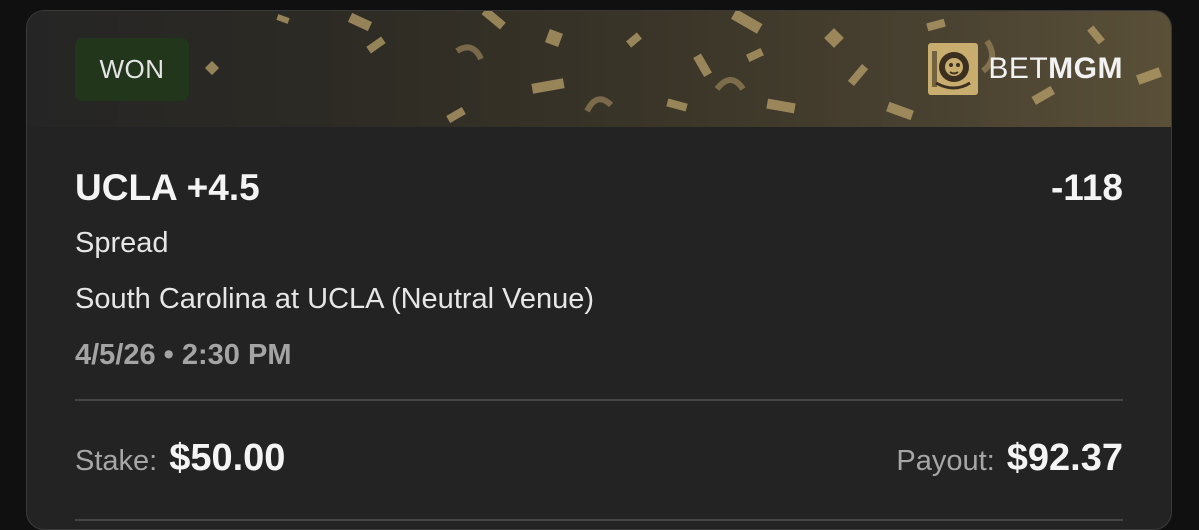 The height and width of the screenshot is (530, 1199). What do you see at coordinates (599, 462) in the screenshot?
I see `totals-row: Stake: $50.00 Payout: $92.37` at bounding box center [599, 462].